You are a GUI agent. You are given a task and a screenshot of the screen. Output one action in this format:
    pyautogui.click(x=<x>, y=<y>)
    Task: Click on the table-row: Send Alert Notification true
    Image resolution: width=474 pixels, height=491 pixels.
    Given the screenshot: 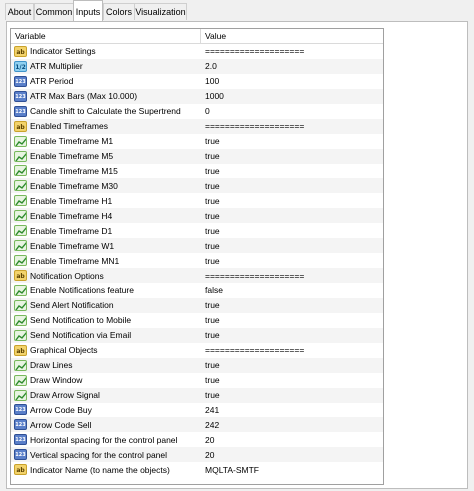 What is the action you would take?
    pyautogui.click(x=197, y=305)
    